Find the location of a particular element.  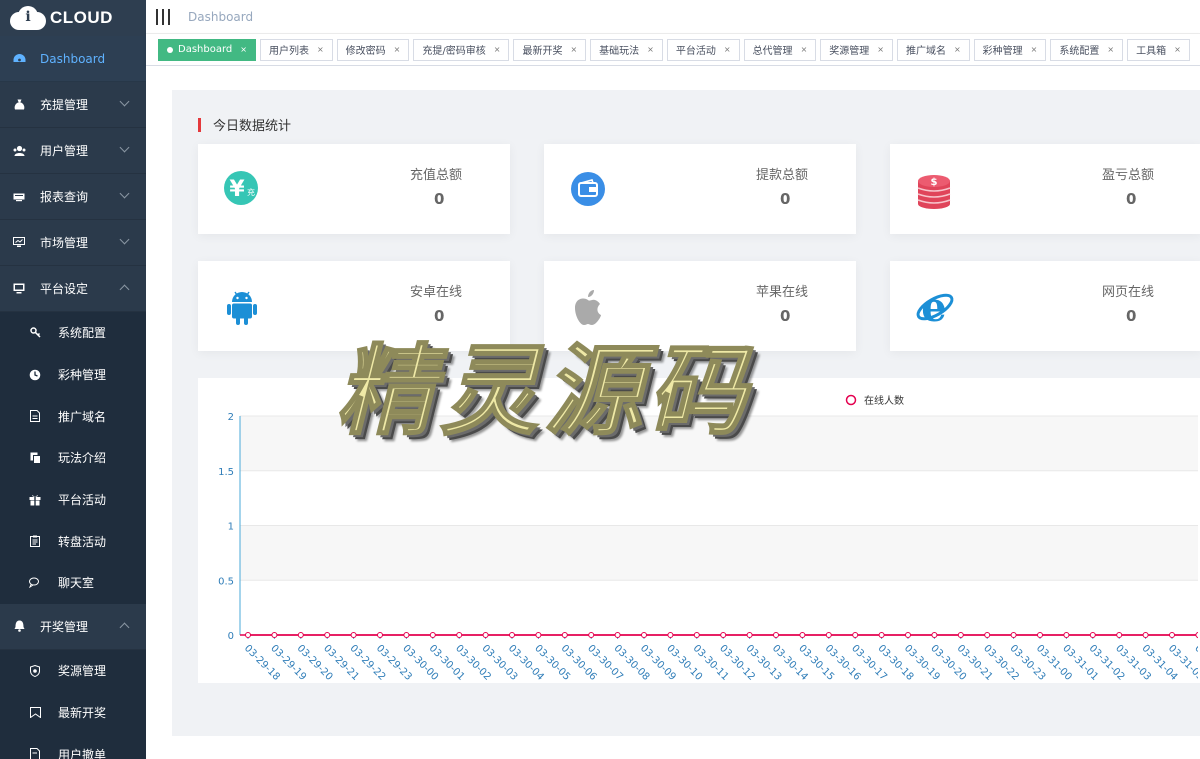

stat-label: 充值总额 is located at coordinates (436, 175).